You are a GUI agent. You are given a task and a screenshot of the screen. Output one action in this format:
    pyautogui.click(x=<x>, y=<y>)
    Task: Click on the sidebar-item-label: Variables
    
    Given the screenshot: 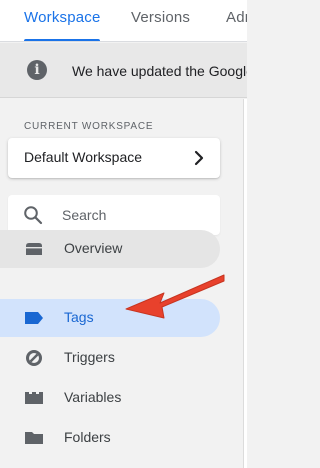 What is the action you would take?
    pyautogui.click(x=93, y=397)
    